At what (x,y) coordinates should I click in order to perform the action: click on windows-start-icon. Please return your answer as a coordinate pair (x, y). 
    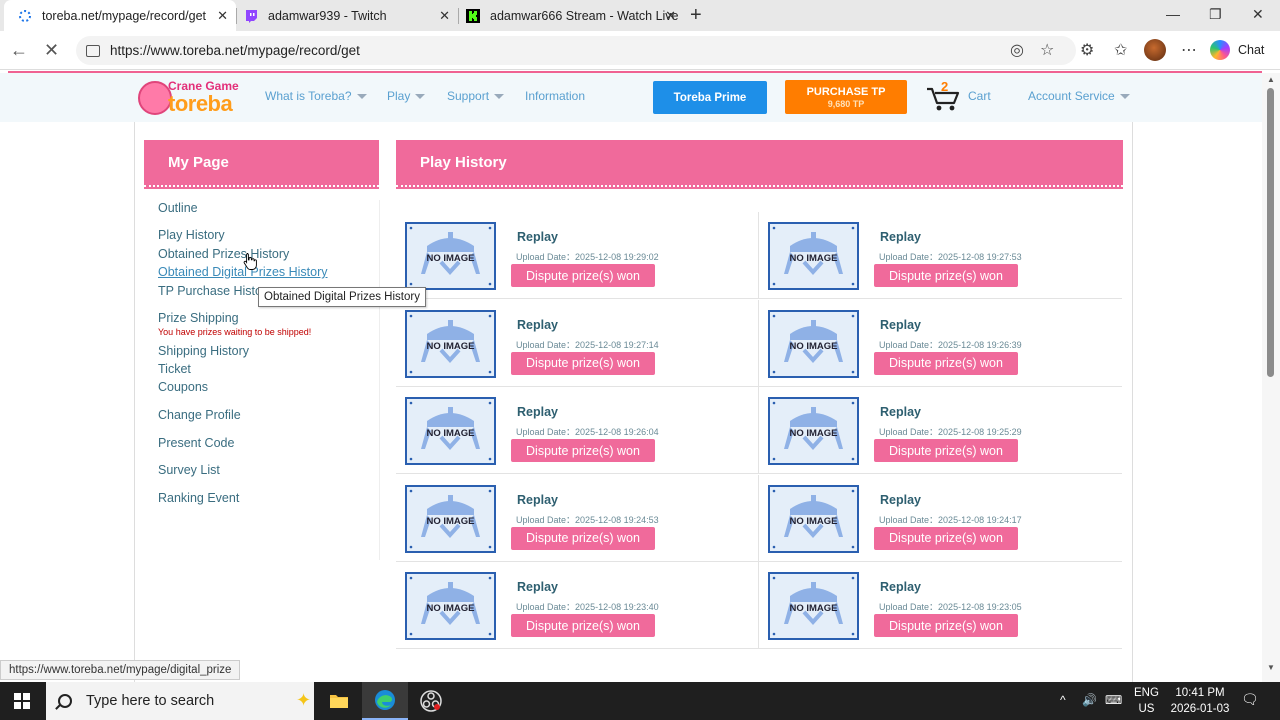
    Looking at the image, I should click on (22, 701).